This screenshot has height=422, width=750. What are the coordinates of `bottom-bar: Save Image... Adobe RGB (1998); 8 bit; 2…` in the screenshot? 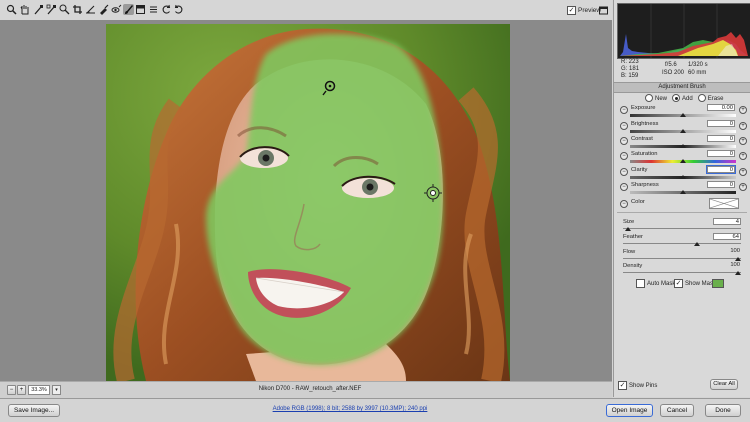 It's located at (375, 410).